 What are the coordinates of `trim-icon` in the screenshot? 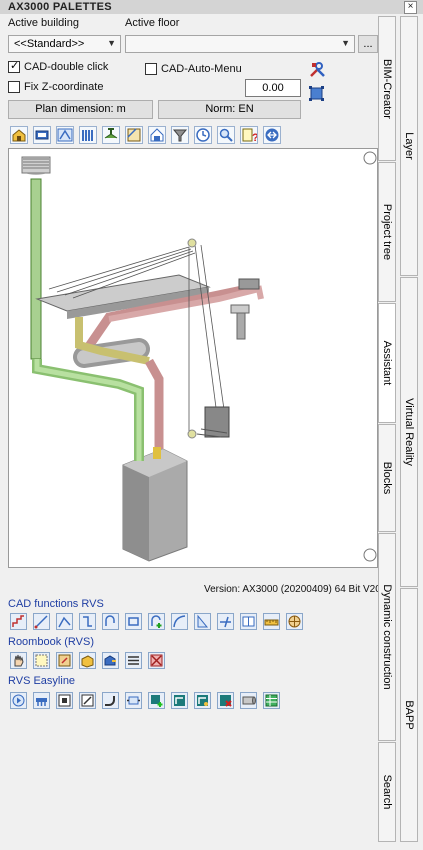 It's located at (225, 621).